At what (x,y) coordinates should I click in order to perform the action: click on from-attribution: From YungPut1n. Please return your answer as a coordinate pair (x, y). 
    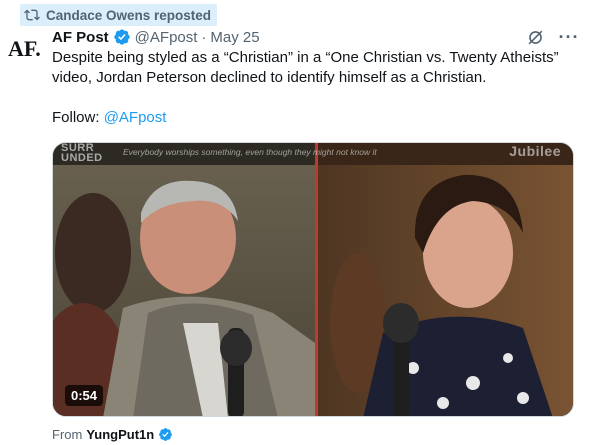
    Looking at the image, I should click on (112, 434).